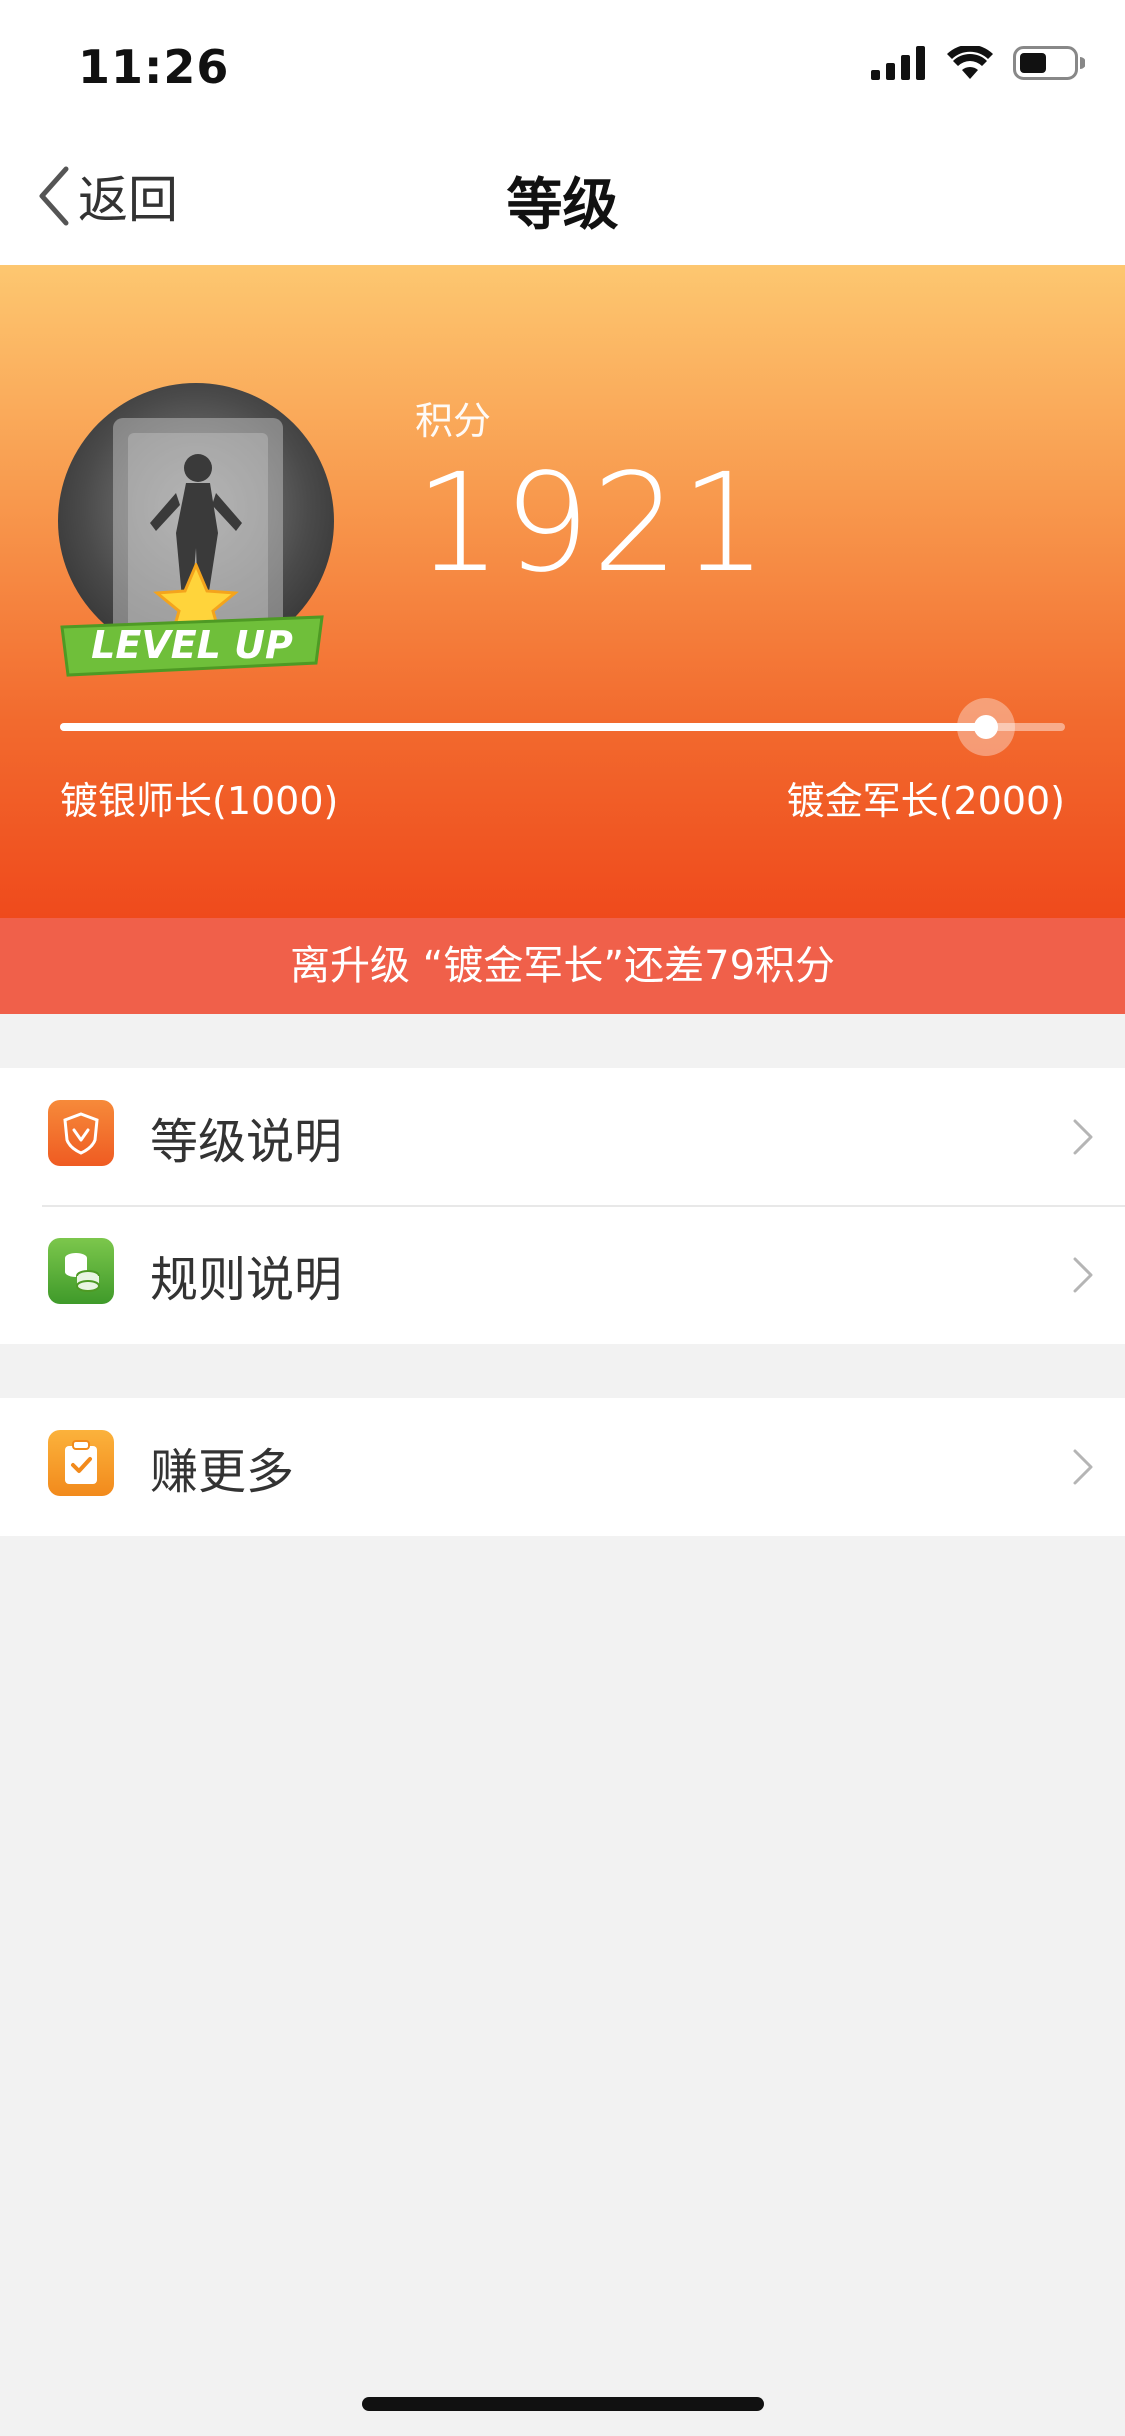  What do you see at coordinates (246, 1280) in the screenshot?
I see `menu-item-label: 规则说明` at bounding box center [246, 1280].